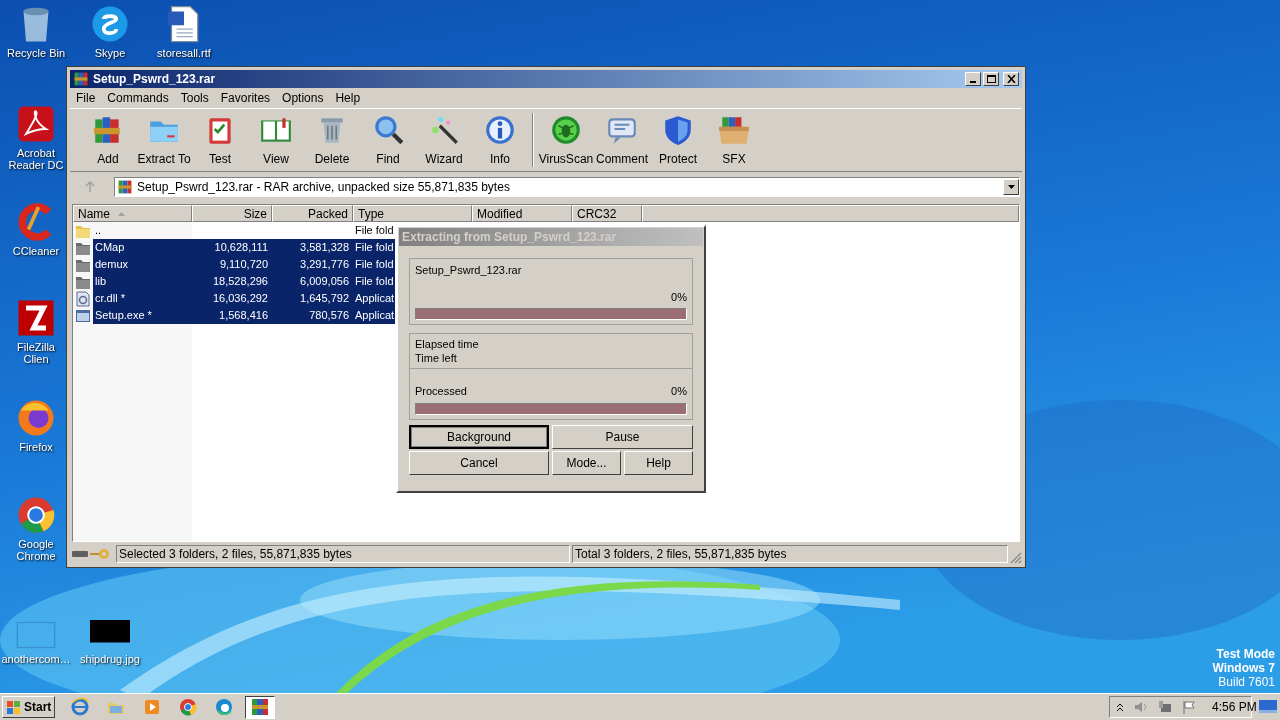 This screenshot has width=1280, height=720. What do you see at coordinates (29, 707) in the screenshot?
I see `start-button: Start` at bounding box center [29, 707].